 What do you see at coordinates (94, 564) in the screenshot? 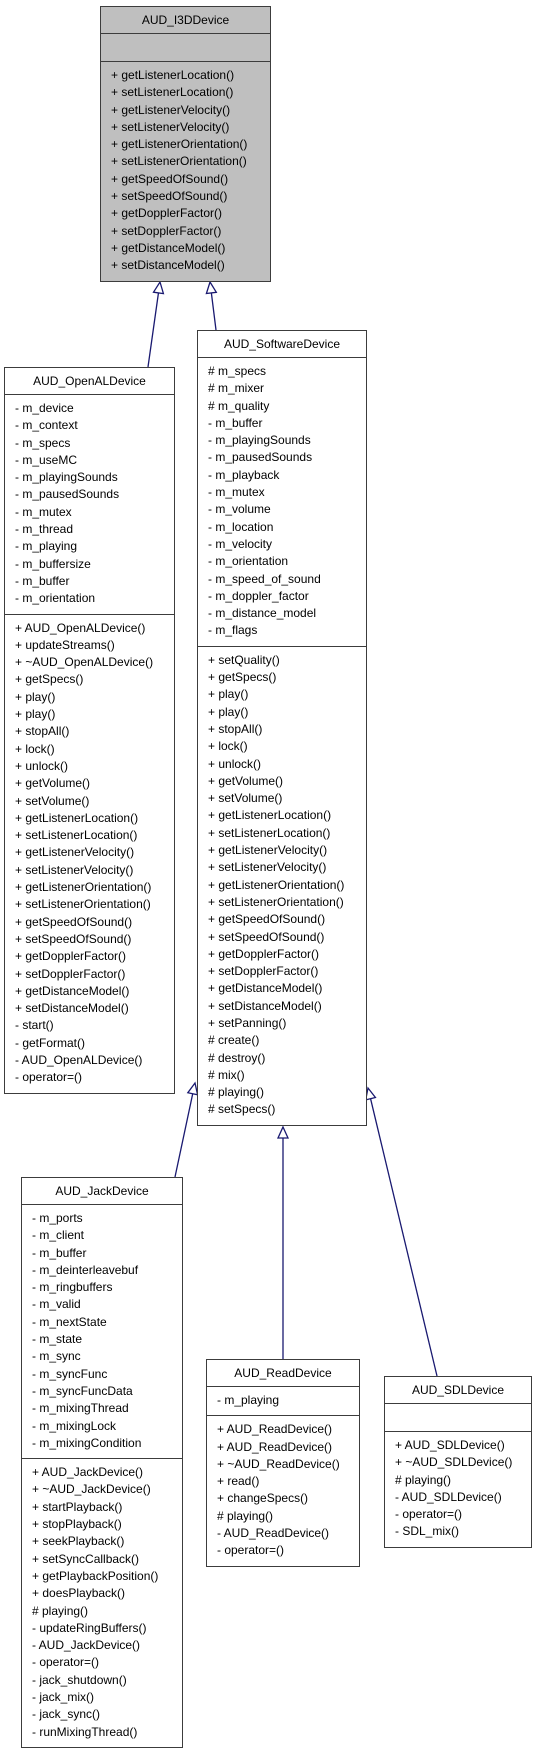
I see `attribute: - m_buffersize` at bounding box center [94, 564].